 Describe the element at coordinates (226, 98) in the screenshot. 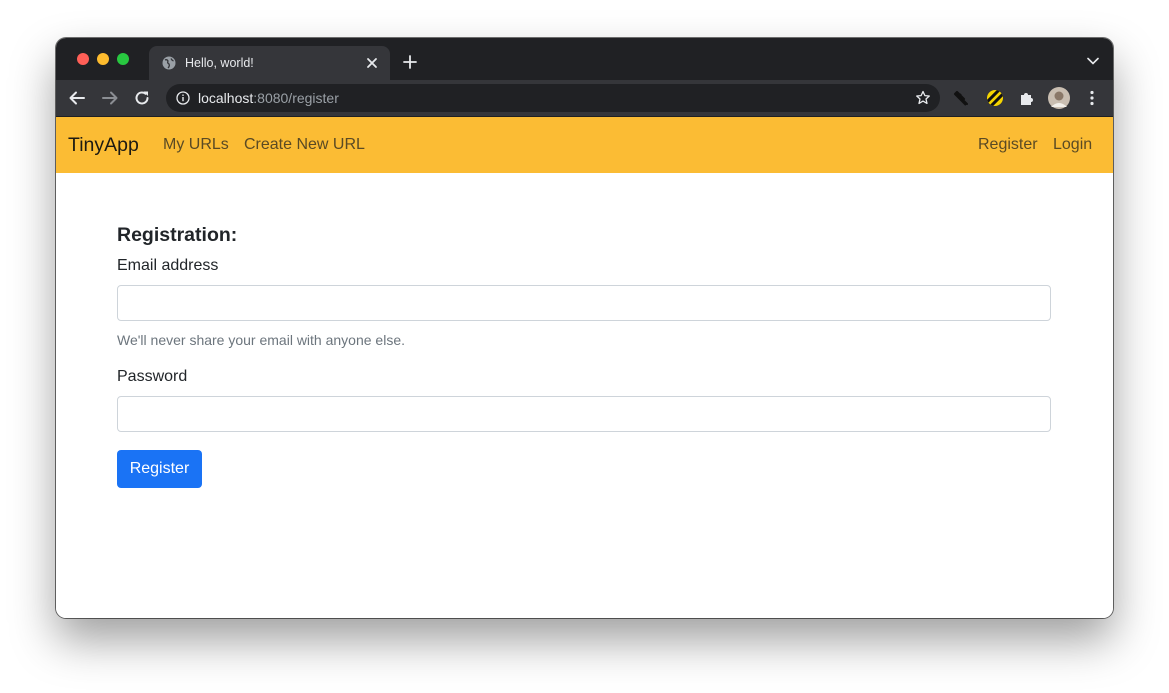

I see `url-host: localhost` at that location.